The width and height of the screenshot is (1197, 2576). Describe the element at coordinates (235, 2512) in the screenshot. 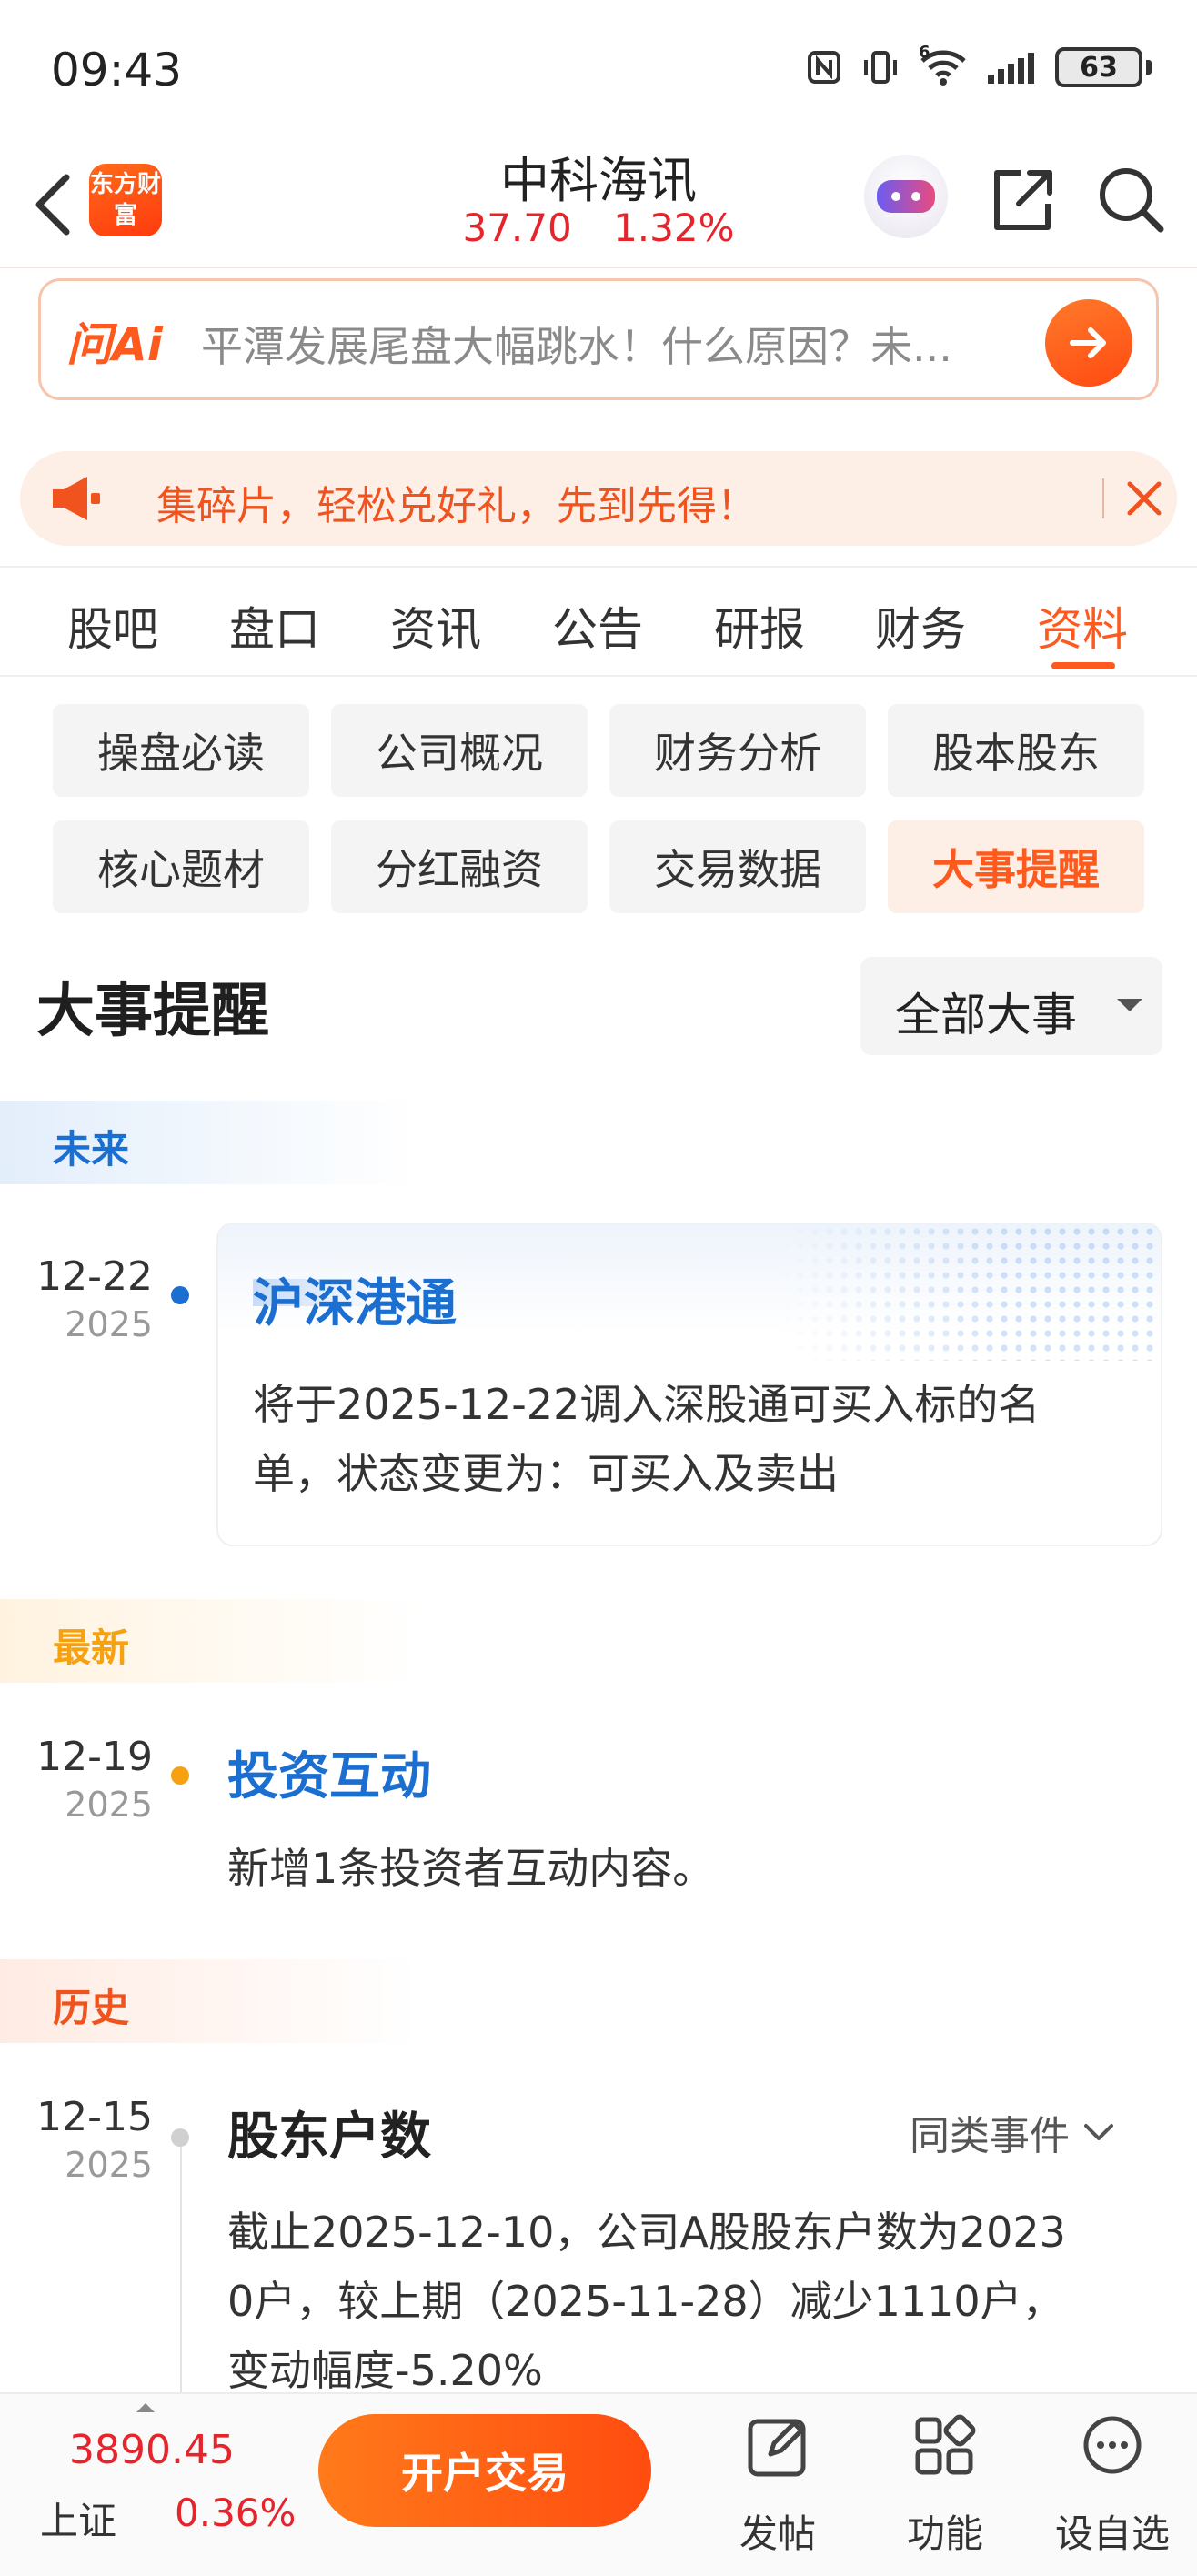

I see `index-change: 0.36%` at that location.